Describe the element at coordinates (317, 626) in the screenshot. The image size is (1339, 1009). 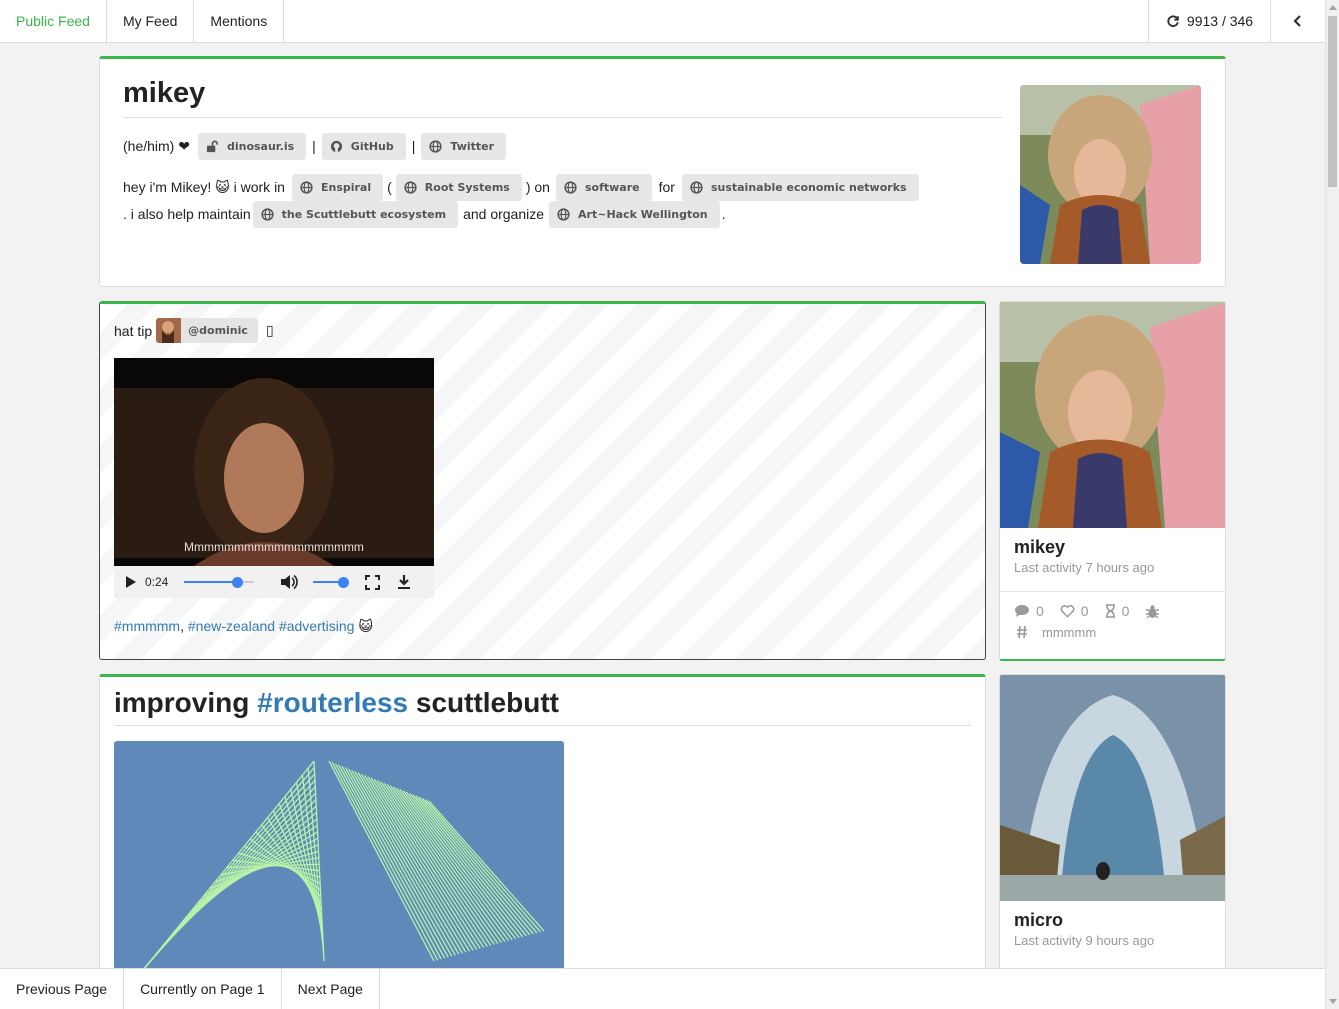
I see `tag-link: #advertising` at that location.